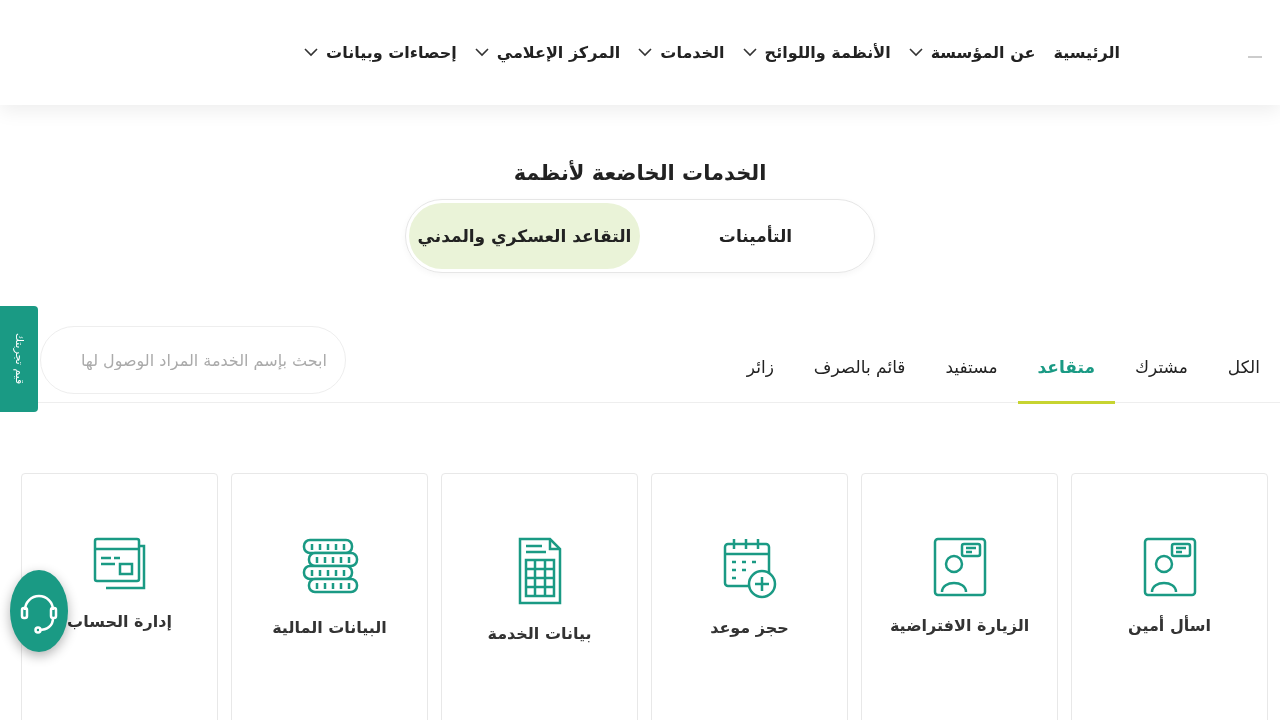 The height and width of the screenshot is (720, 1280). Describe the element at coordinates (1086, 52) in the screenshot. I see `nav-link: الرئيسية` at that location.